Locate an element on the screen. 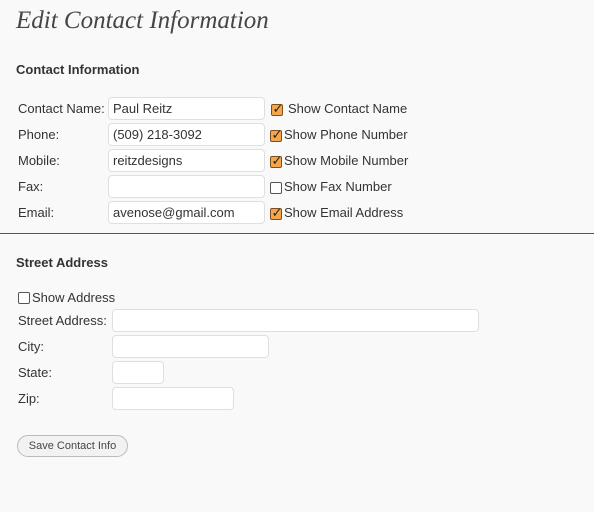 The width and height of the screenshot is (594, 512). city-input is located at coordinates (190, 346).